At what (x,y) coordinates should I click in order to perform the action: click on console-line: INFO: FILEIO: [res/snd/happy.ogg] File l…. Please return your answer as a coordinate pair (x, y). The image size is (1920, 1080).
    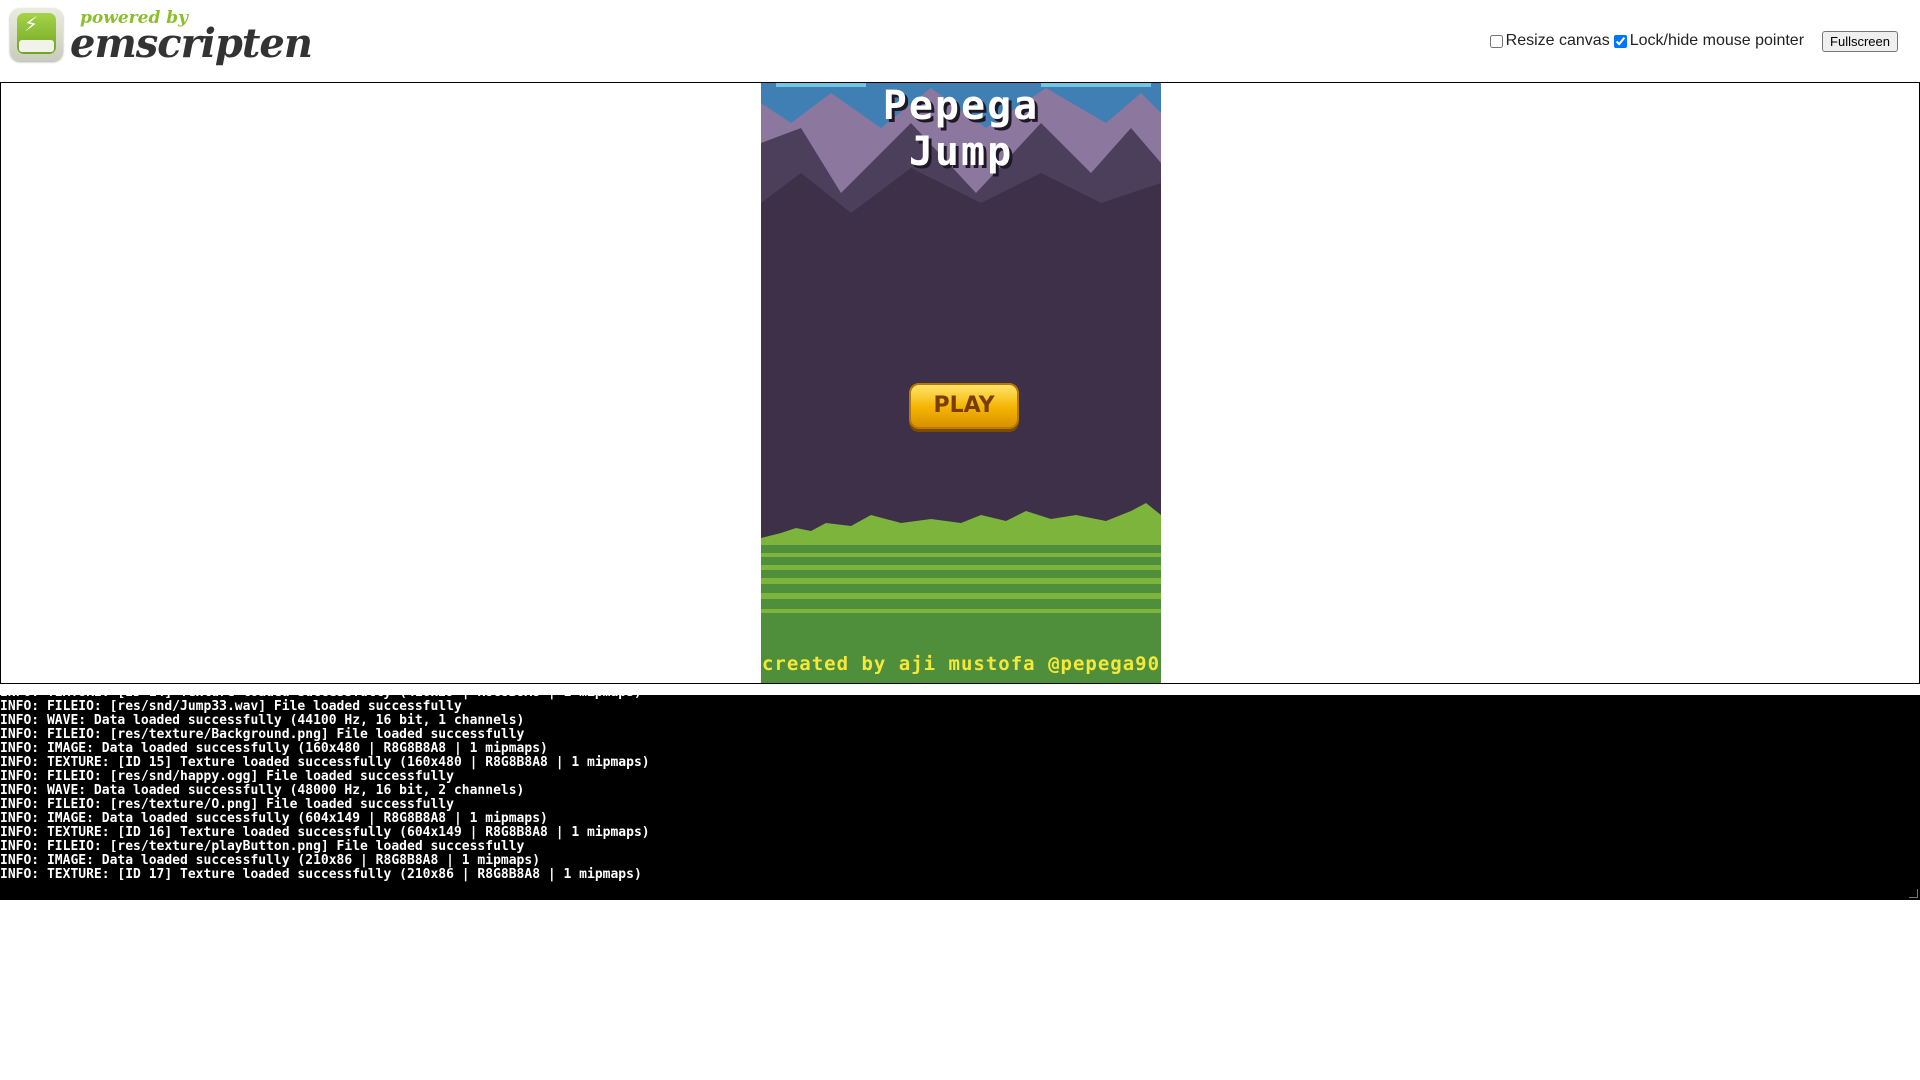
    Looking at the image, I should click on (227, 776).